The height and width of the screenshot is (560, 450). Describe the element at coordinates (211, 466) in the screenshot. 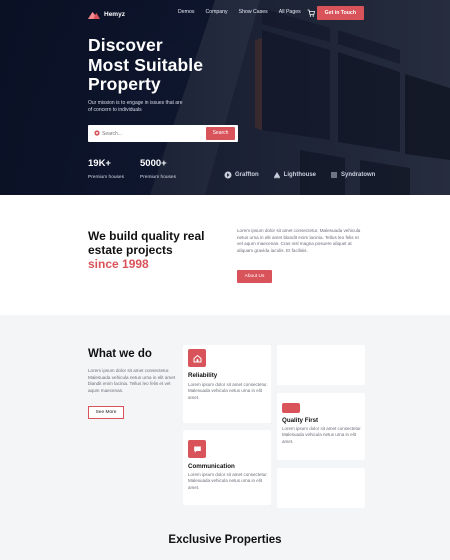

I see `card-title: Communication` at that location.